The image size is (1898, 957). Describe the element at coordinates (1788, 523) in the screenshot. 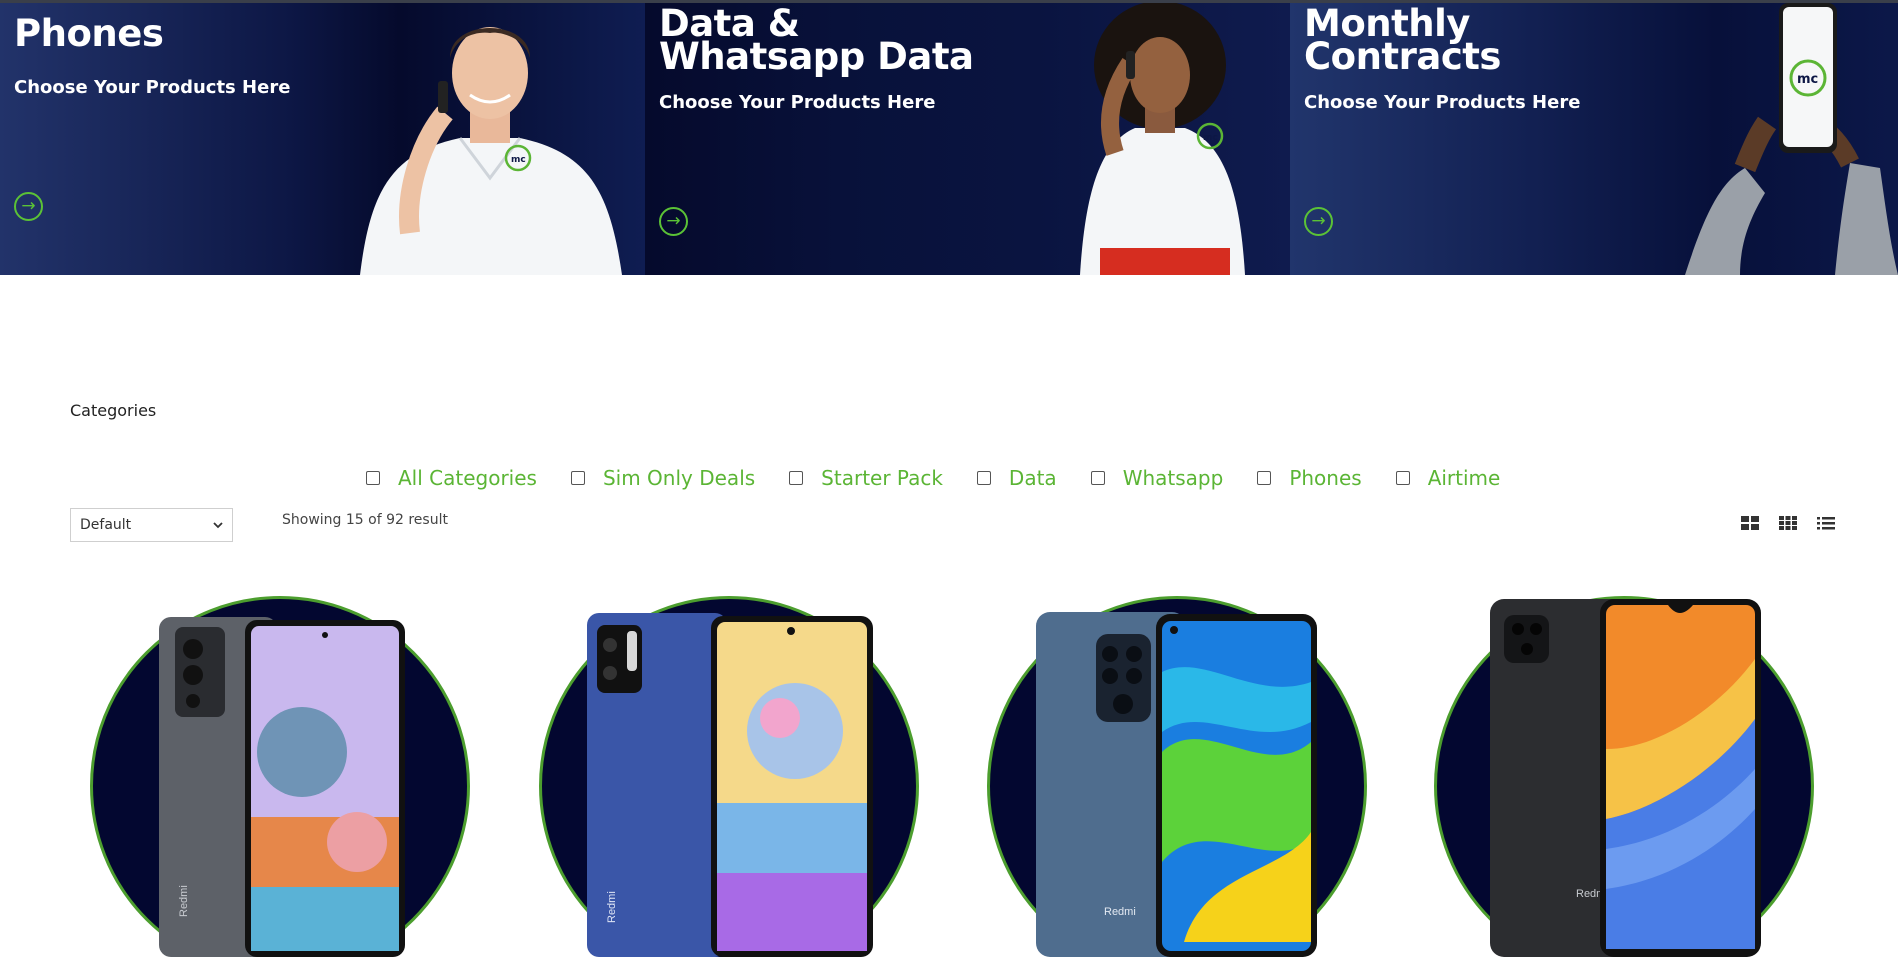

I see `grid-small-icon` at that location.